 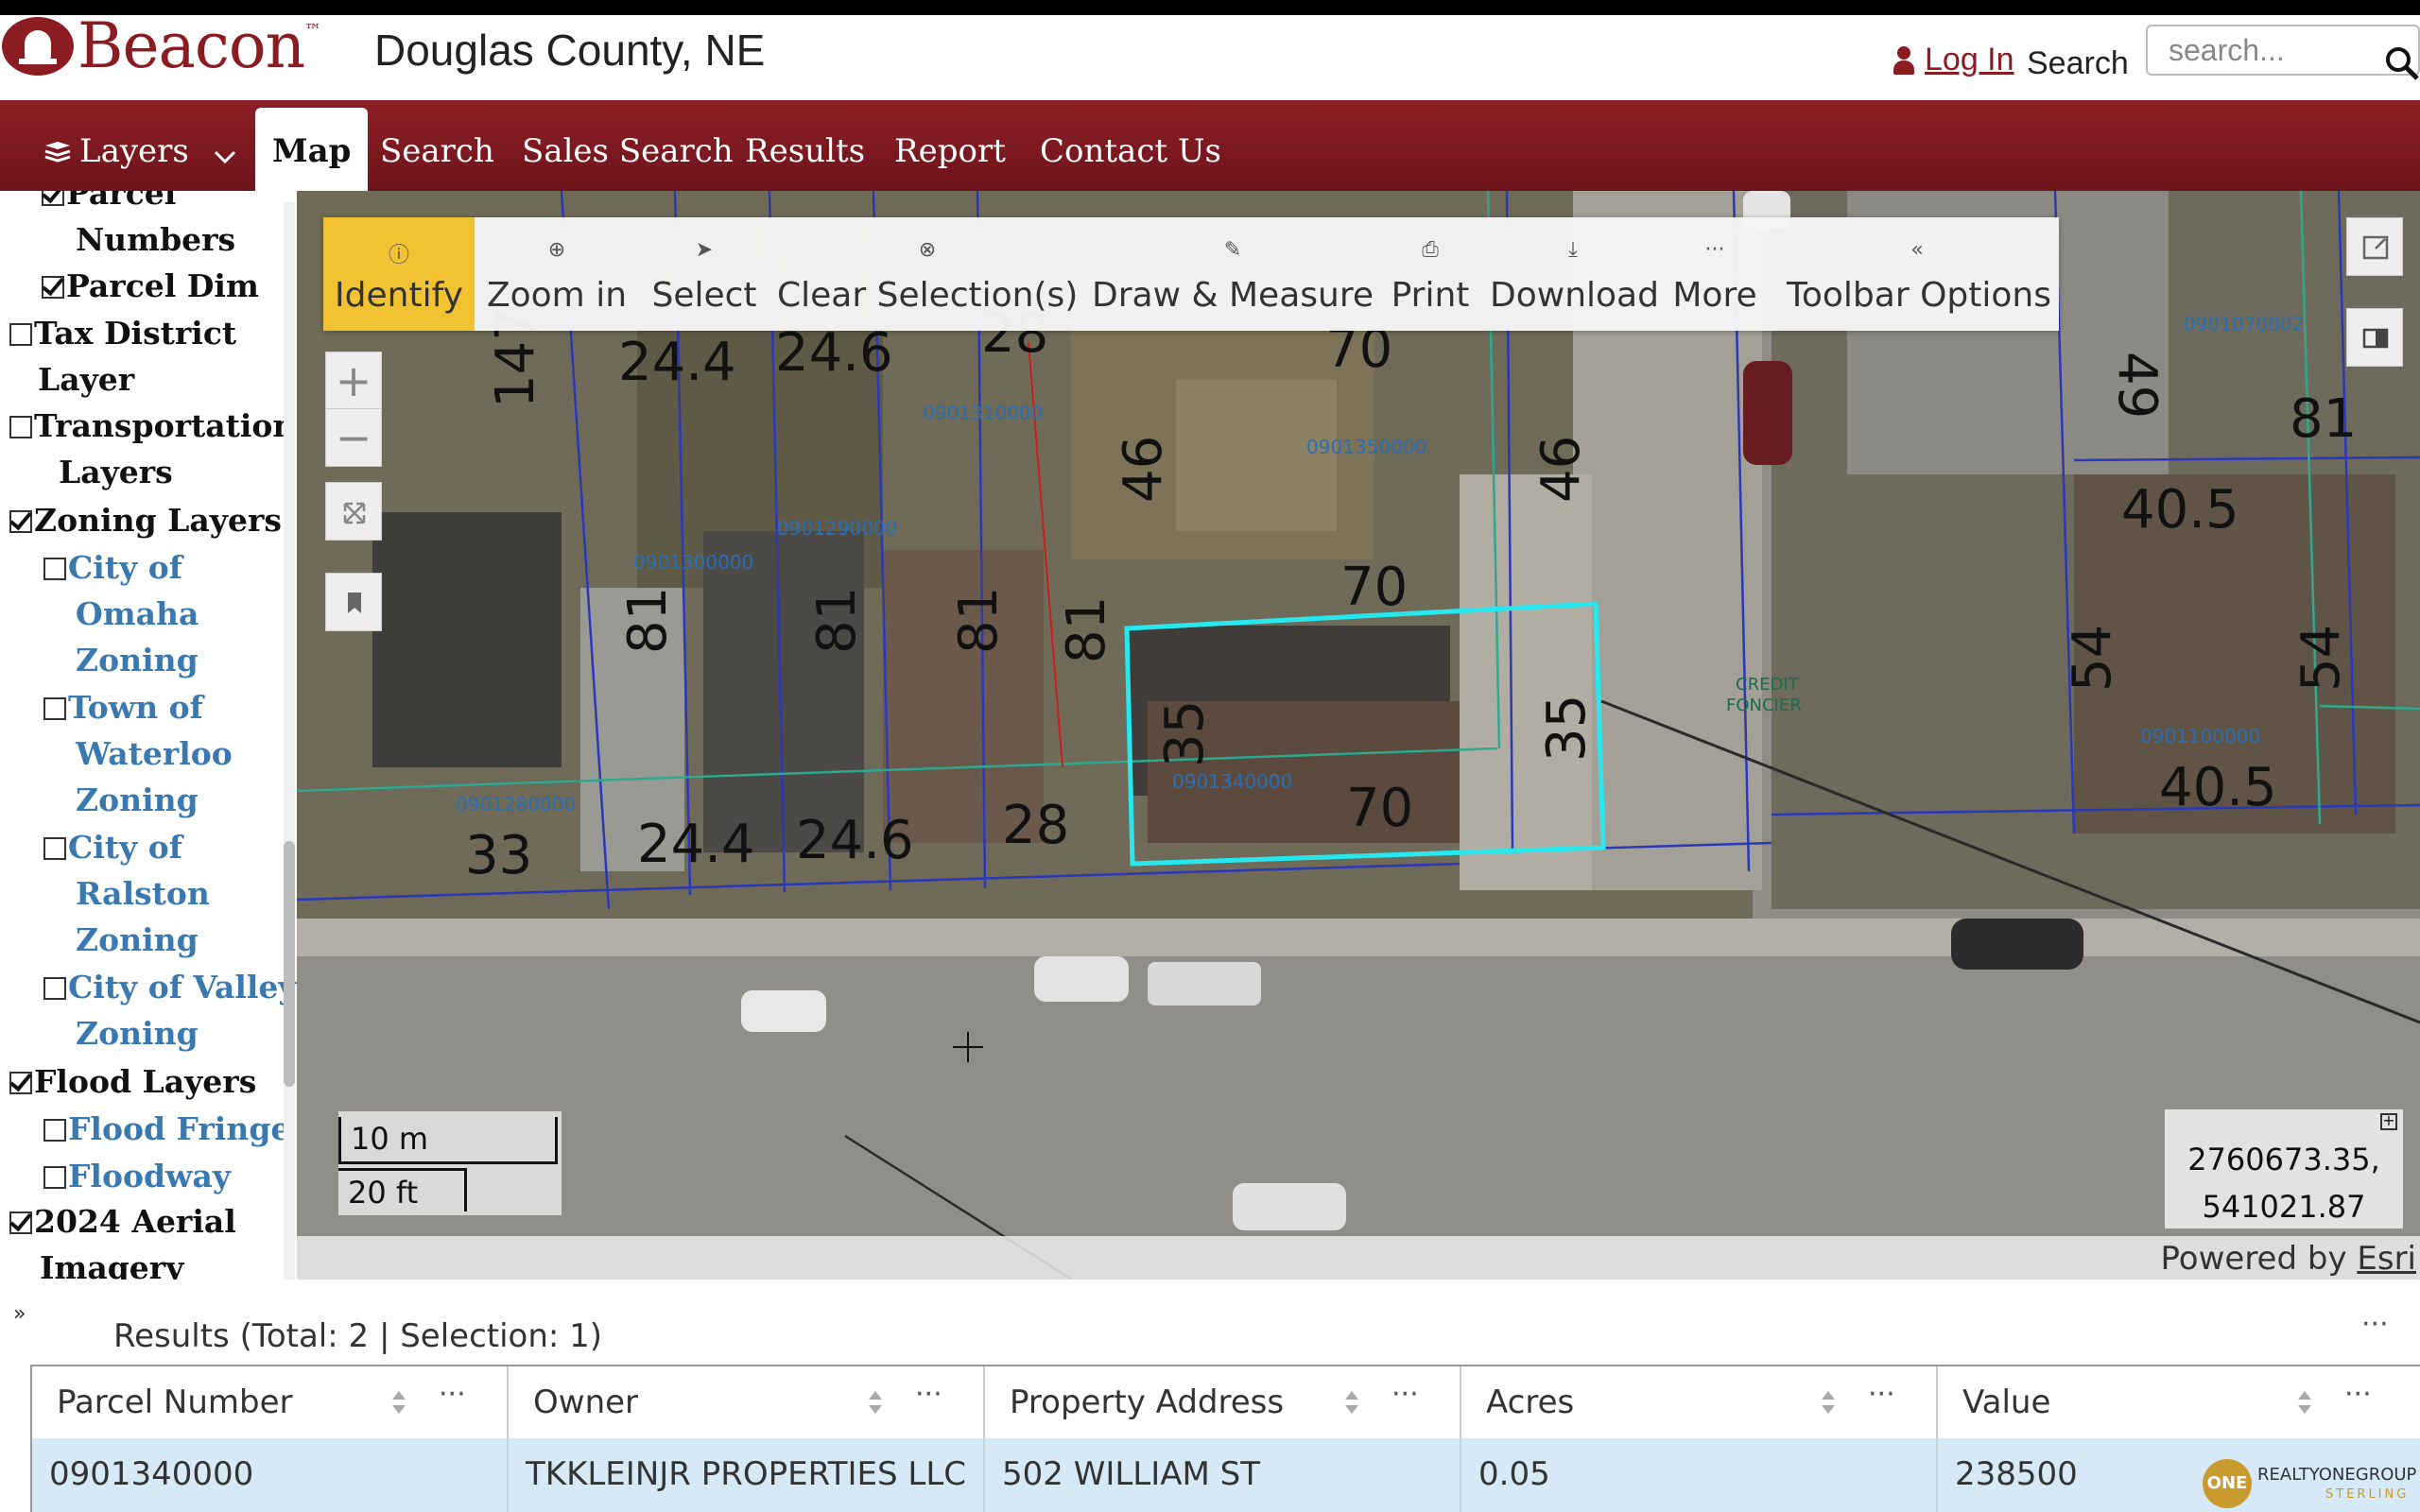 I want to click on checkbox-flood, so click(x=20, y=1083).